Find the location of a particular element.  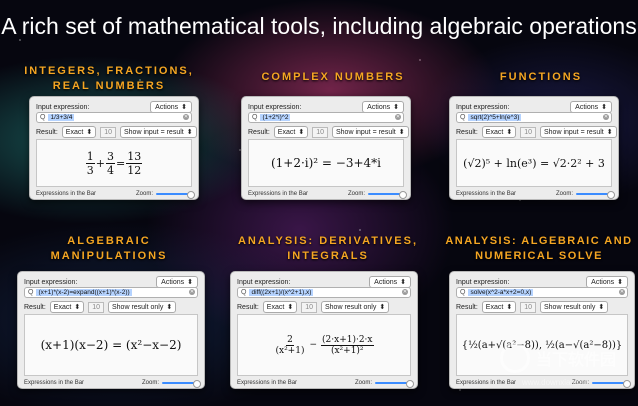

label-line1: COMPLEX NUMBERS is located at coordinates (333, 77).